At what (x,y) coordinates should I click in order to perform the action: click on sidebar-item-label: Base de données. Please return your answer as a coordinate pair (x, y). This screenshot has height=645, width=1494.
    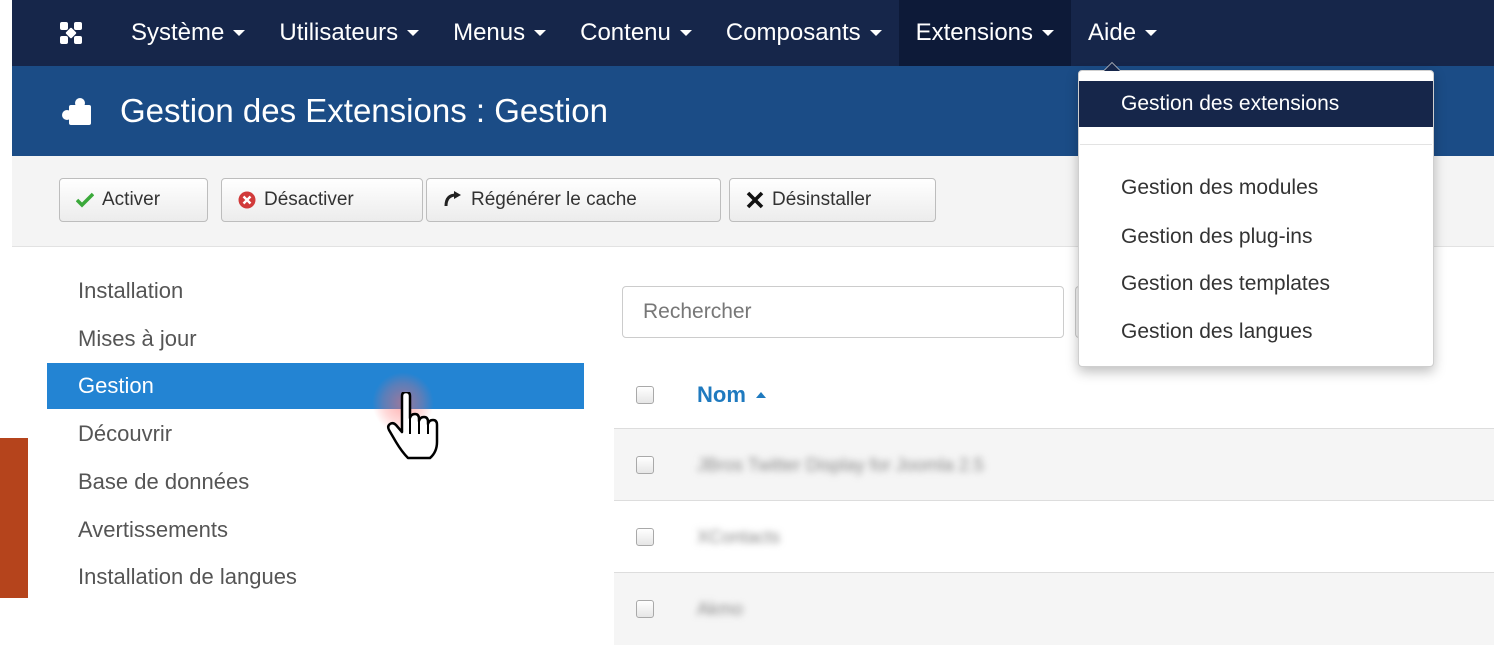
    Looking at the image, I should click on (164, 481).